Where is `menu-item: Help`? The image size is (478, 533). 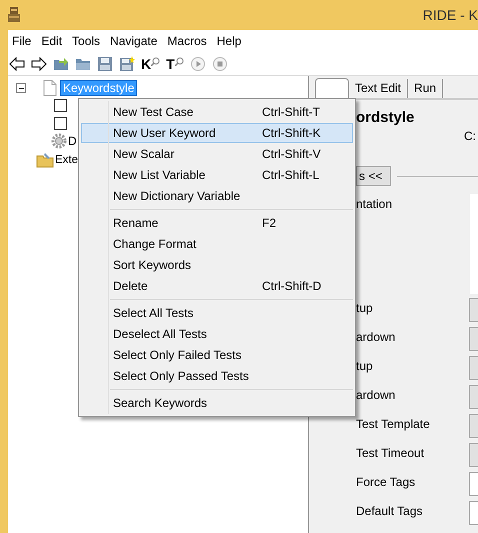
menu-item: Help is located at coordinates (229, 41).